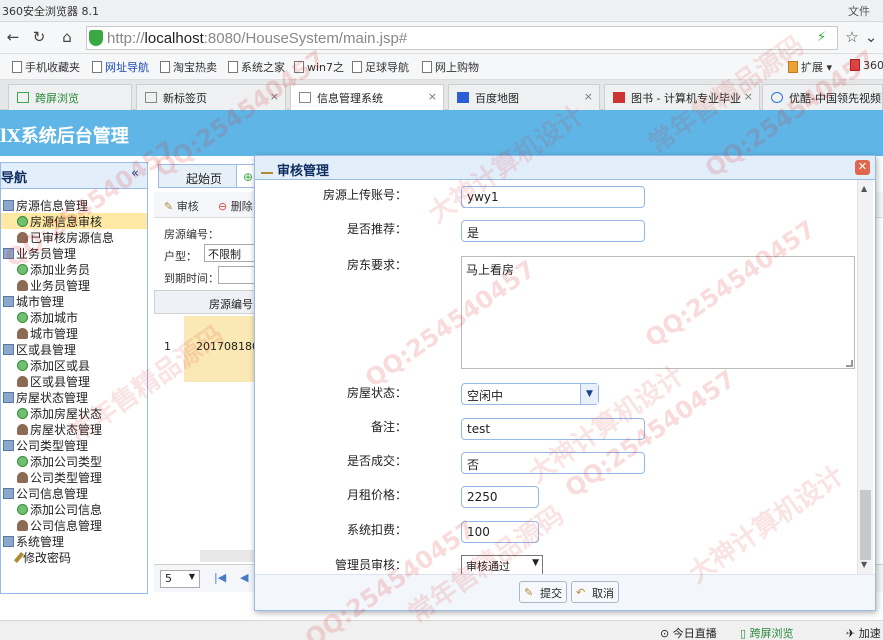 Image resolution: width=883 pixels, height=640 pixels. I want to click on dialog-scrollbar: ▲ ▼, so click(865, 377).